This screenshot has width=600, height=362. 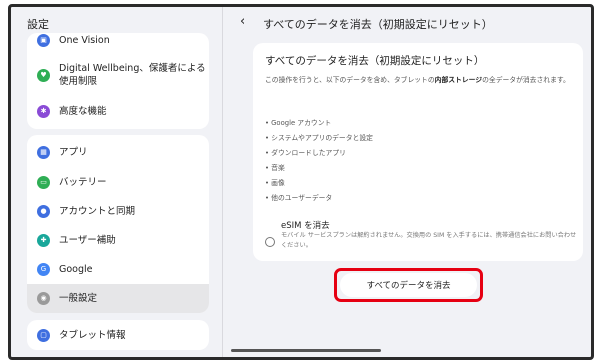 I want to click on page-title: すべてのデータを消去（初期設定にリセット）, so click(x=378, y=24).